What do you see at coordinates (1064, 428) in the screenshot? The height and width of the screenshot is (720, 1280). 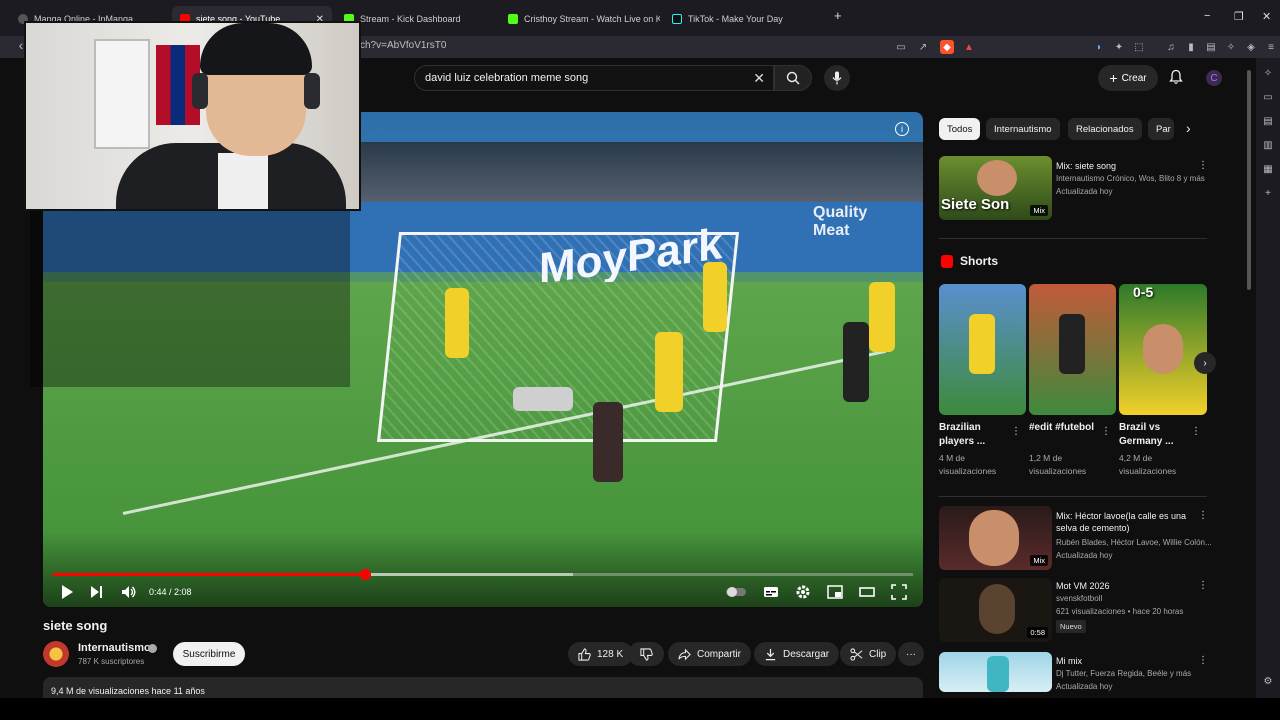 I see `short-title: #edit #futebol` at bounding box center [1064, 428].